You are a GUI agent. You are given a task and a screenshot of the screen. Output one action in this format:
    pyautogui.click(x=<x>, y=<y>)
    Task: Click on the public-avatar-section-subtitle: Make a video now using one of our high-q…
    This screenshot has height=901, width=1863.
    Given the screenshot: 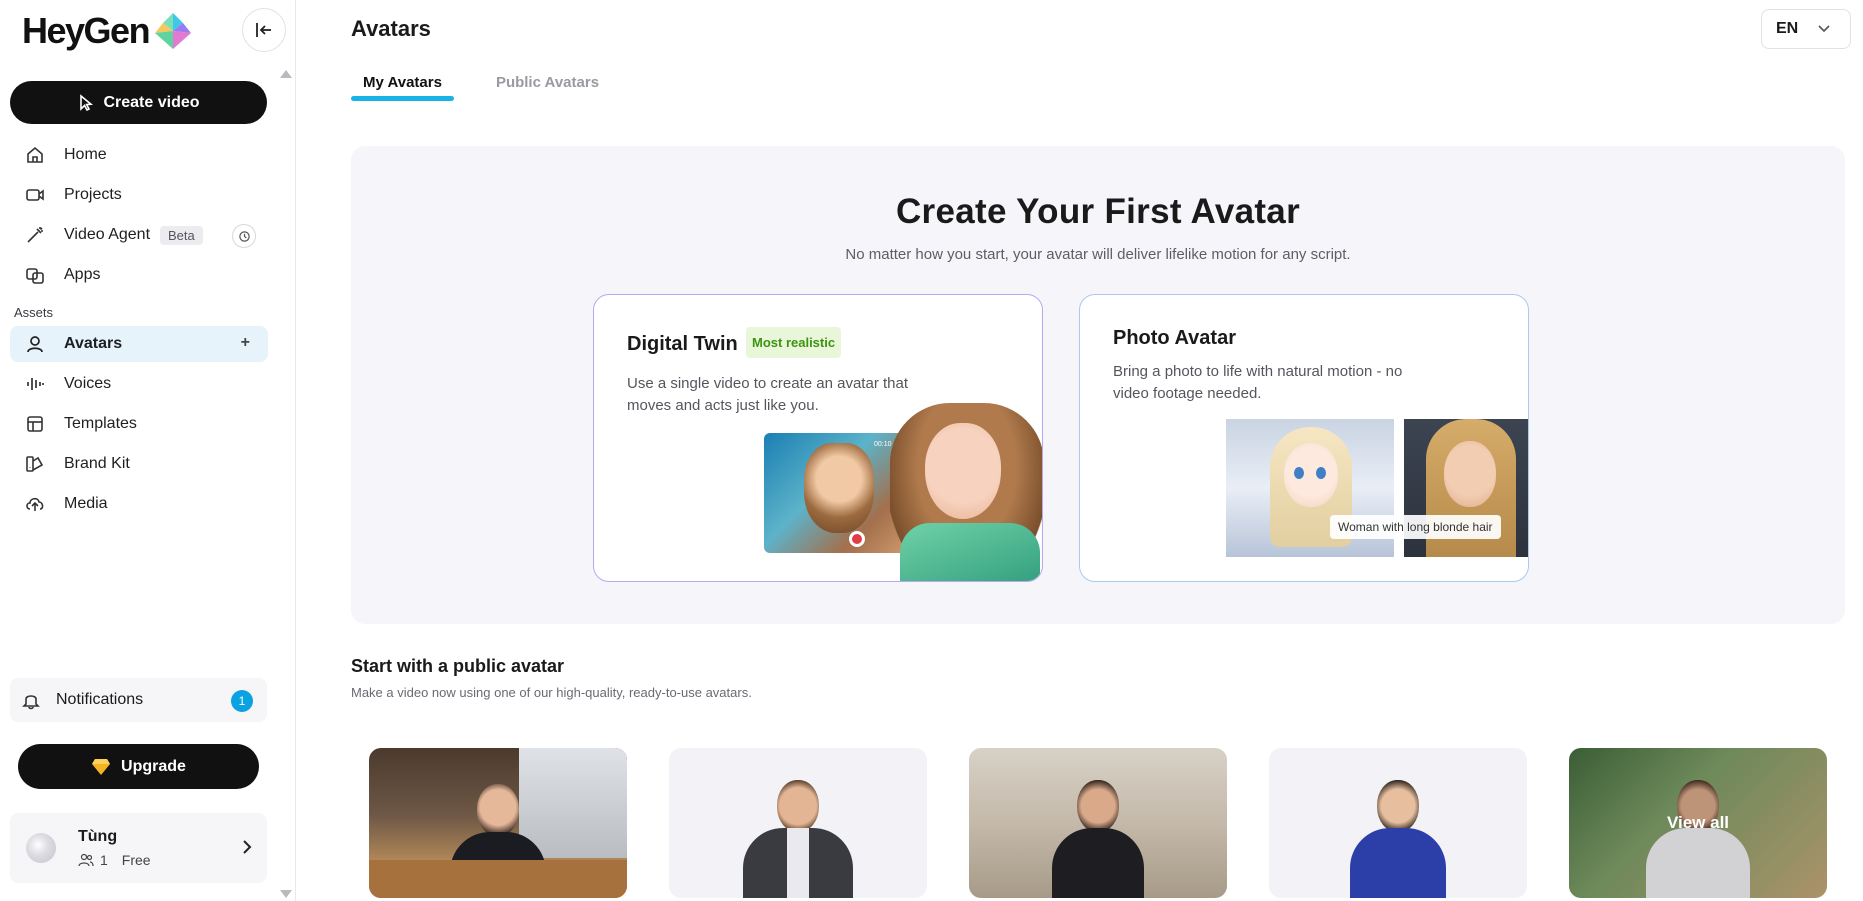 What is the action you would take?
    pyautogui.click(x=551, y=692)
    